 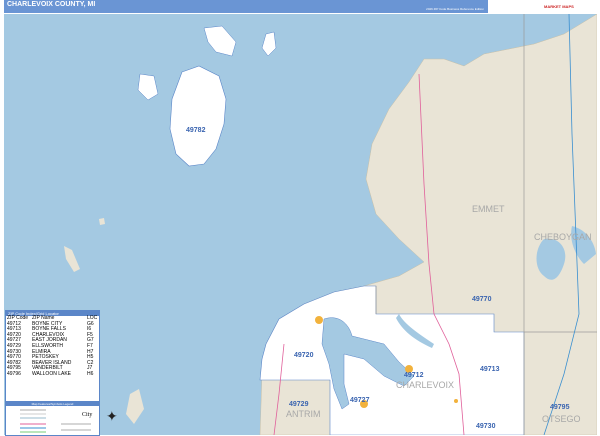 What do you see at coordinates (51, 4) in the screenshot?
I see `map-title: CHARLEVOIX COUNTY, MI` at bounding box center [51, 4].